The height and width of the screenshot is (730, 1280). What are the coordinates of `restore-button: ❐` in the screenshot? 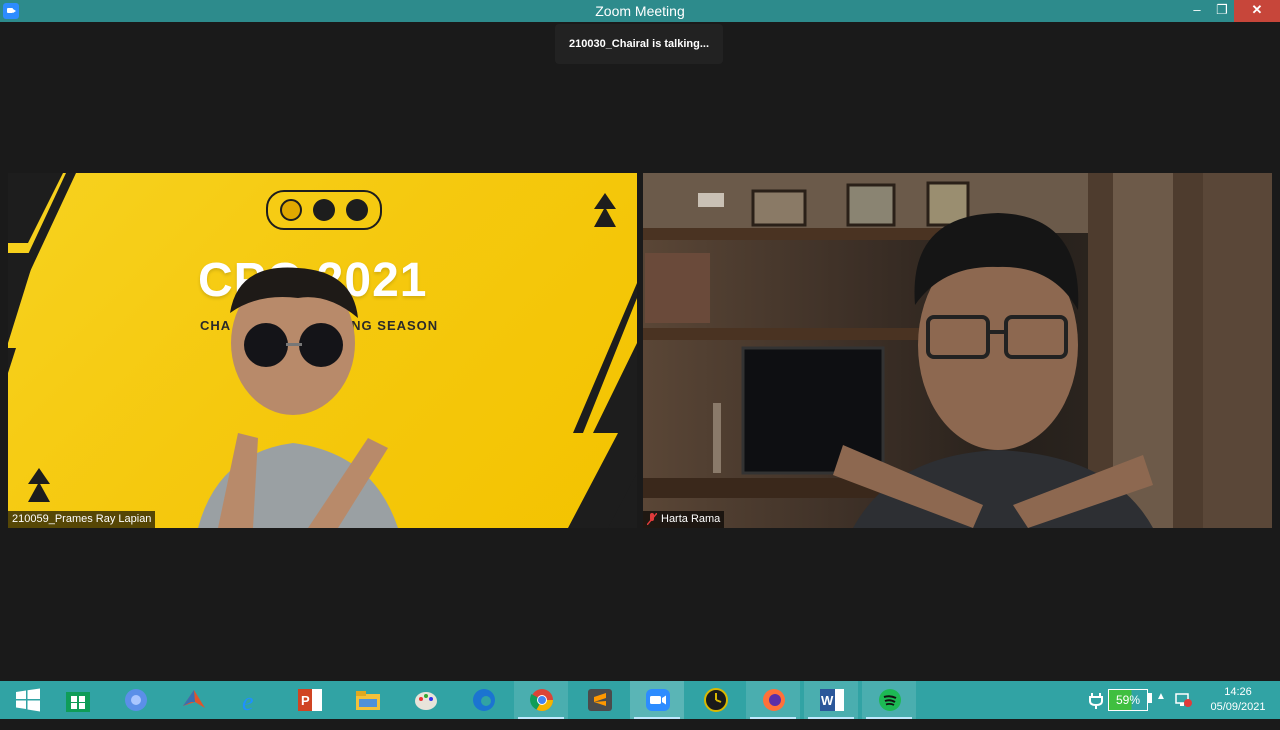 It's located at (1222, 11).